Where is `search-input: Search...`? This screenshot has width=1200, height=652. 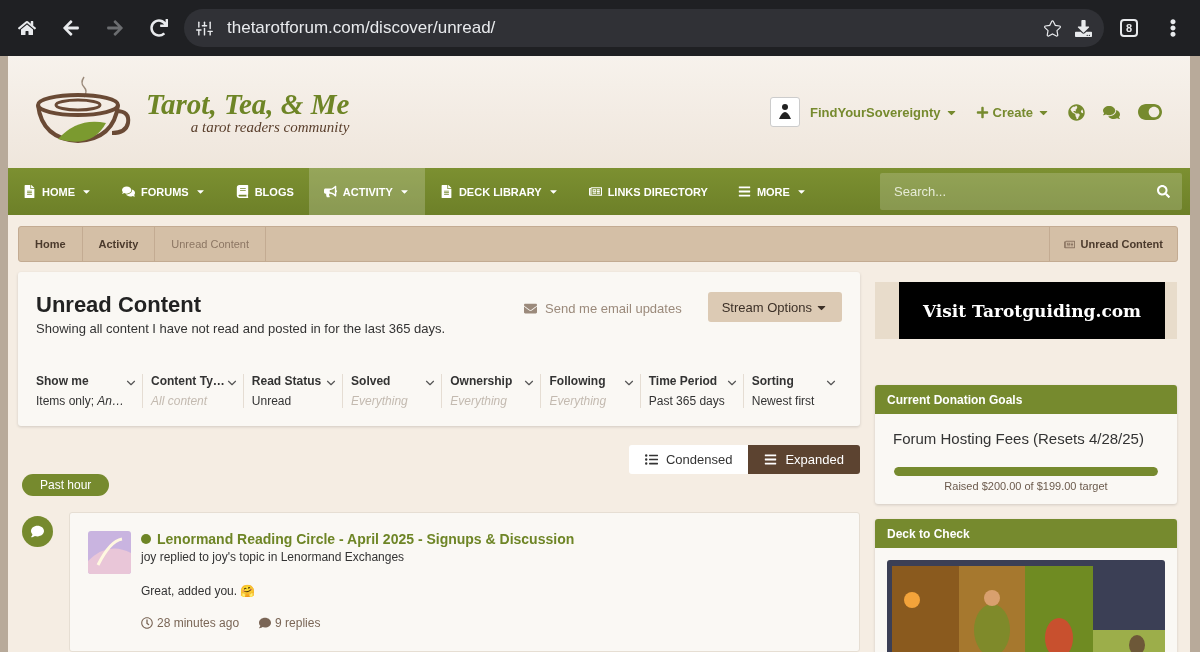
search-input: Search... is located at coordinates (1024, 191).